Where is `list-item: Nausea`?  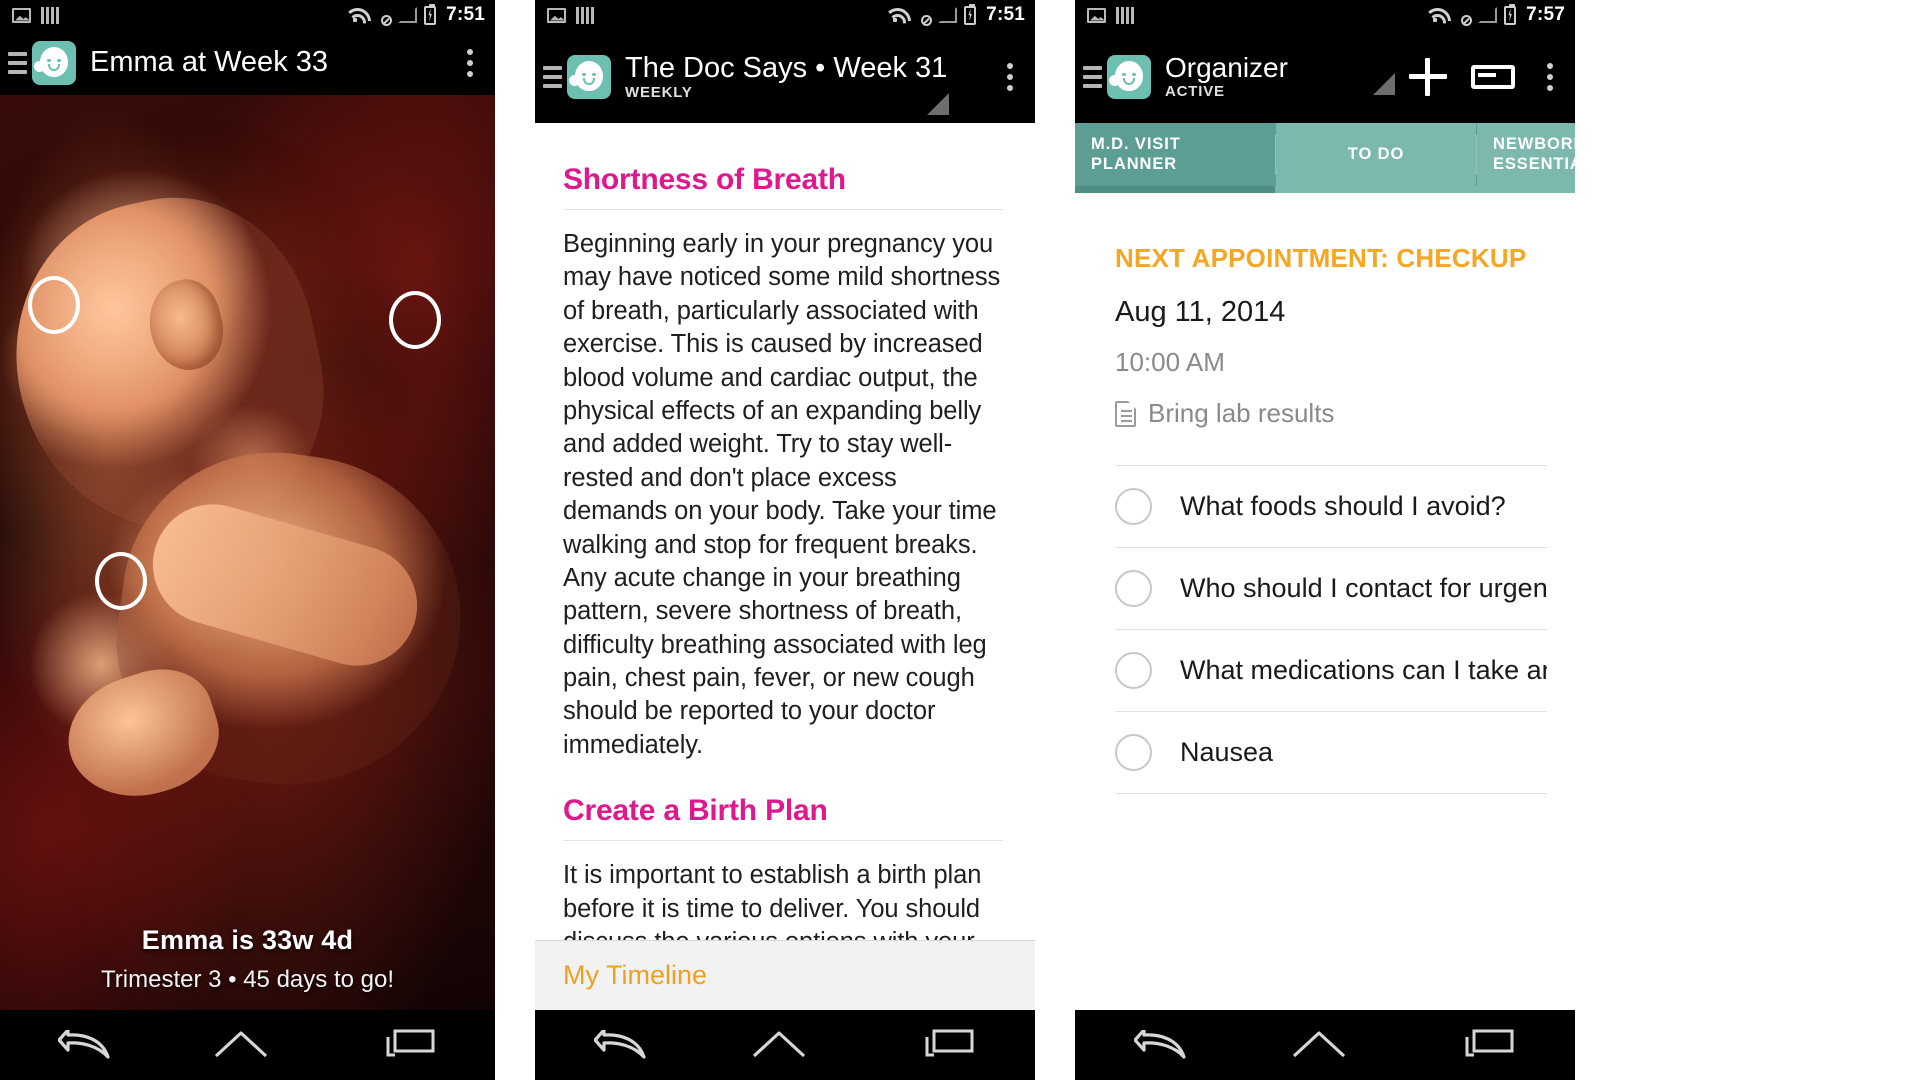
list-item: Nausea is located at coordinates (1331, 753).